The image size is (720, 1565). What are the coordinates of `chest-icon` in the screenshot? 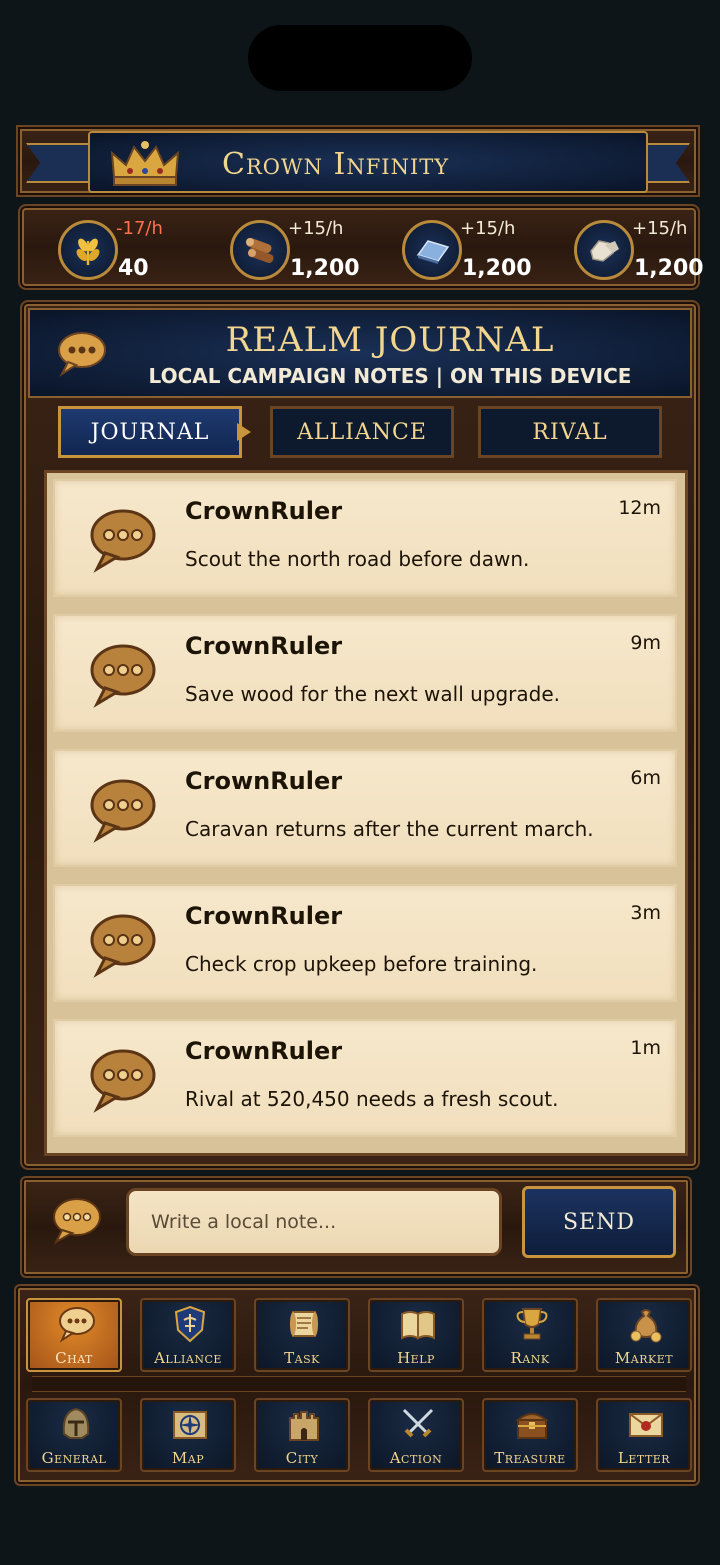 It's located at (532, 1426).